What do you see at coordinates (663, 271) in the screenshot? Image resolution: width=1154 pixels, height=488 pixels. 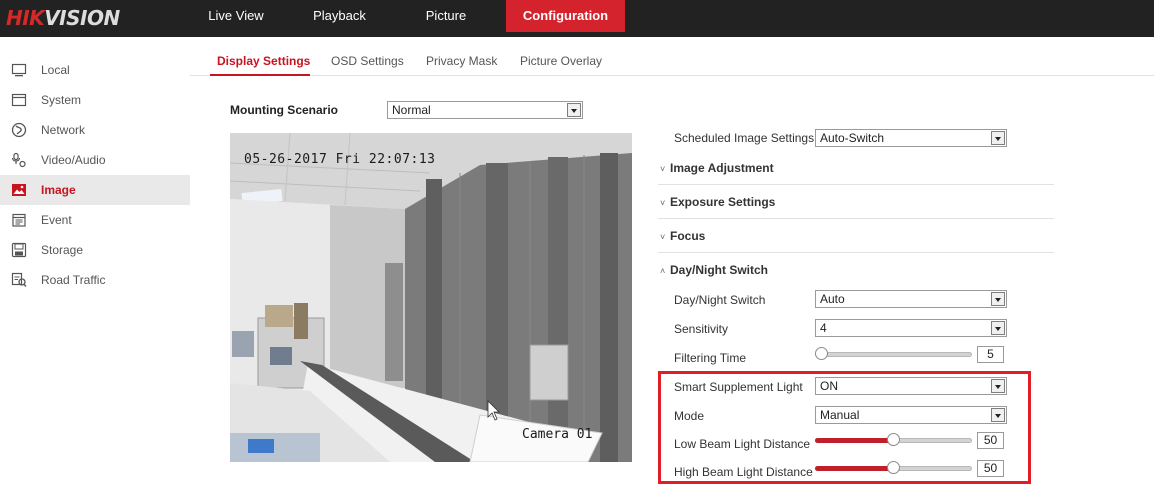 I see `chevron-up-icon: ˄` at bounding box center [663, 271].